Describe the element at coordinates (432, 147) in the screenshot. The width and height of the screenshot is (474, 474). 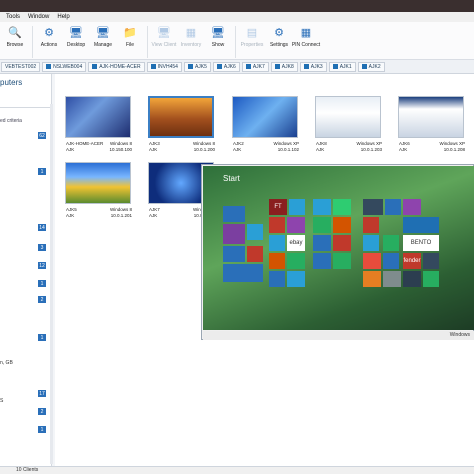
I see `client-caption: AJK6 Windows XP AJK 10.0.1.208` at that location.